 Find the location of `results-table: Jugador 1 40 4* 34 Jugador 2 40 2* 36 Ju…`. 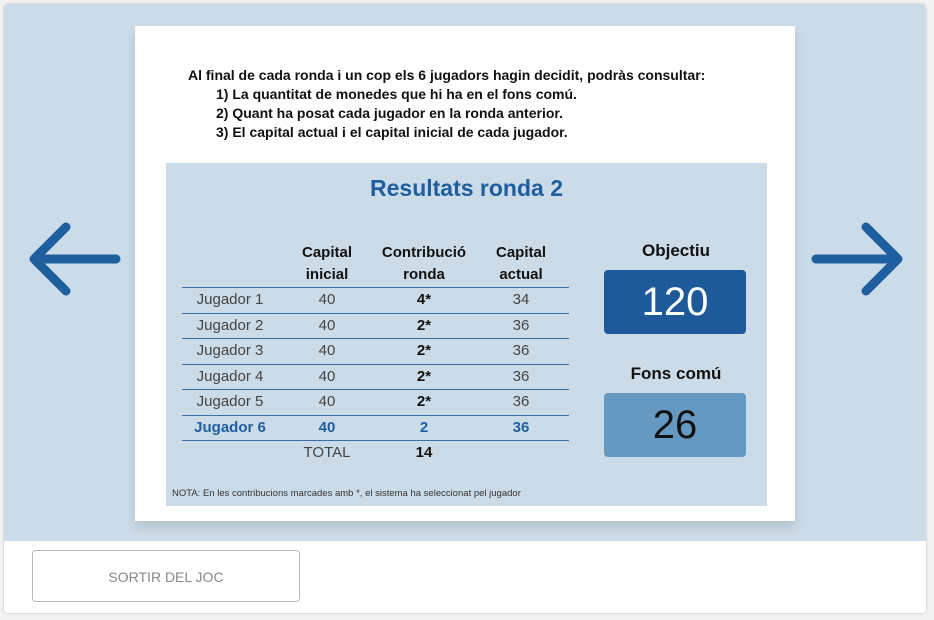

results-table: Jugador 1 40 4* 34 Jugador 2 40 2* 36 Ju… is located at coordinates (375, 376).